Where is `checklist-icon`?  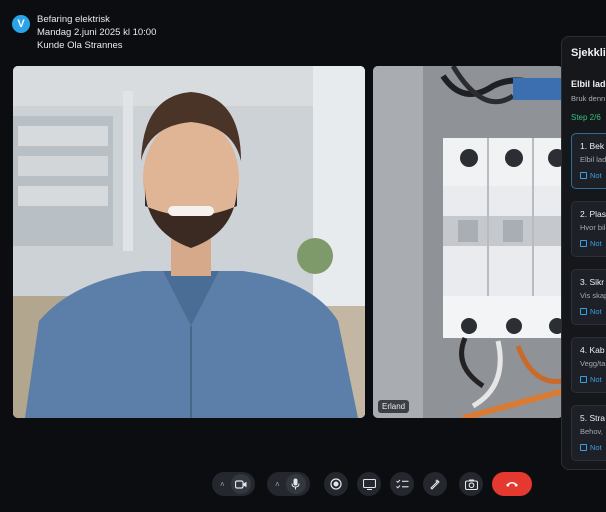
checklist-icon is located at coordinates (401, 484).